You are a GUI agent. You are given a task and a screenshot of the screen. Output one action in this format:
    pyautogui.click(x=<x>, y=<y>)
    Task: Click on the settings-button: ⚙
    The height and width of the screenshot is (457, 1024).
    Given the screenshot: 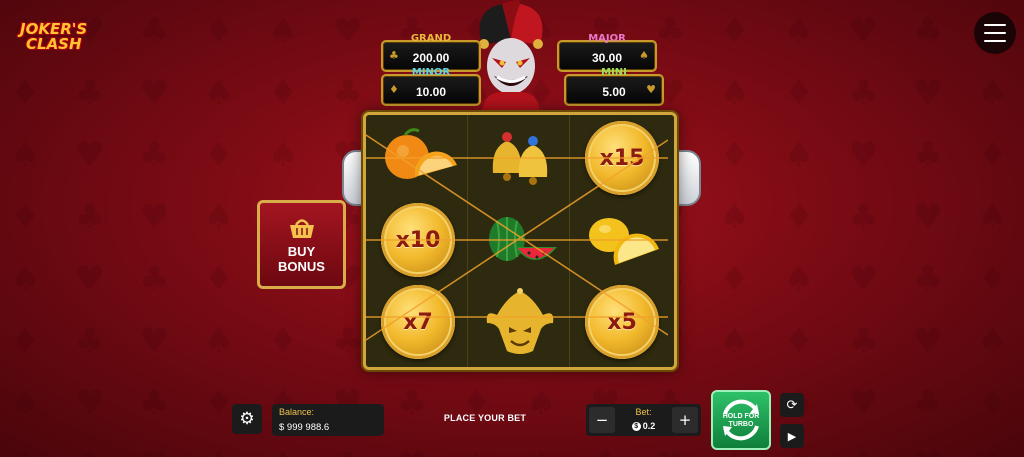 What is the action you would take?
    pyautogui.click(x=247, y=419)
    